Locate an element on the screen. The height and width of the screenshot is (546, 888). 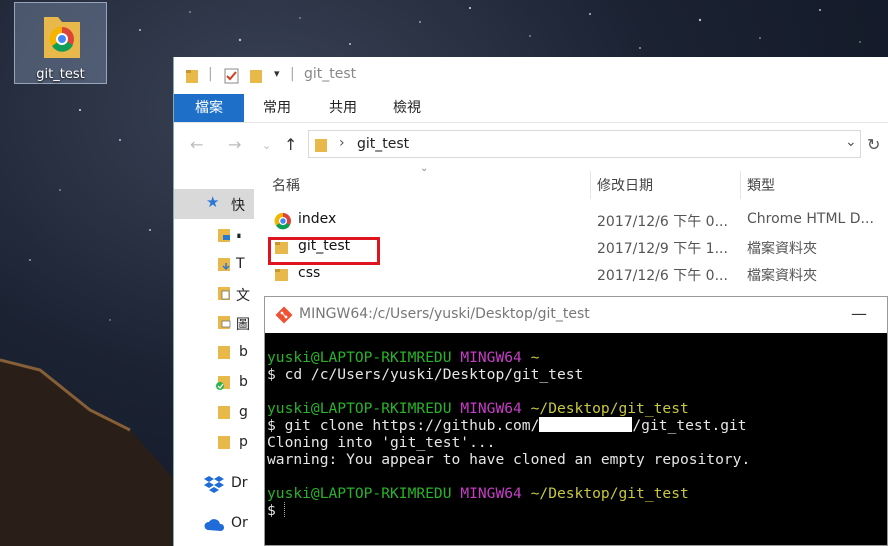
sort-chevron-icon: ⌄ is located at coordinates (424, 168).